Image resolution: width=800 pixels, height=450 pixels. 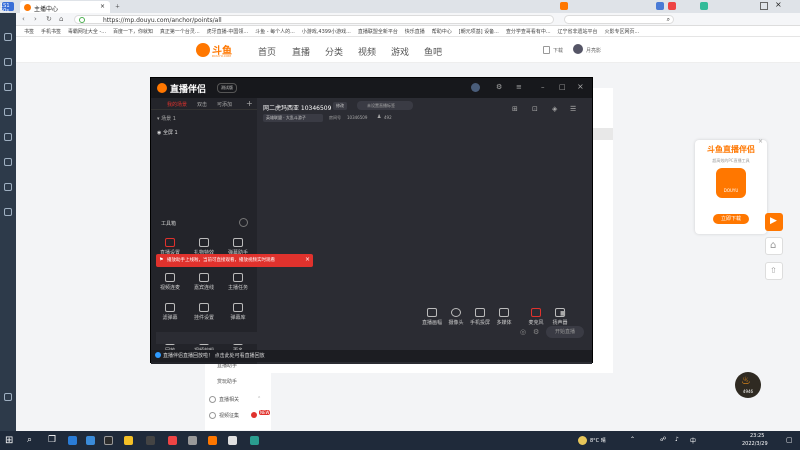 I want to click on tool-tasks: 主播任务, so click(x=238, y=282).